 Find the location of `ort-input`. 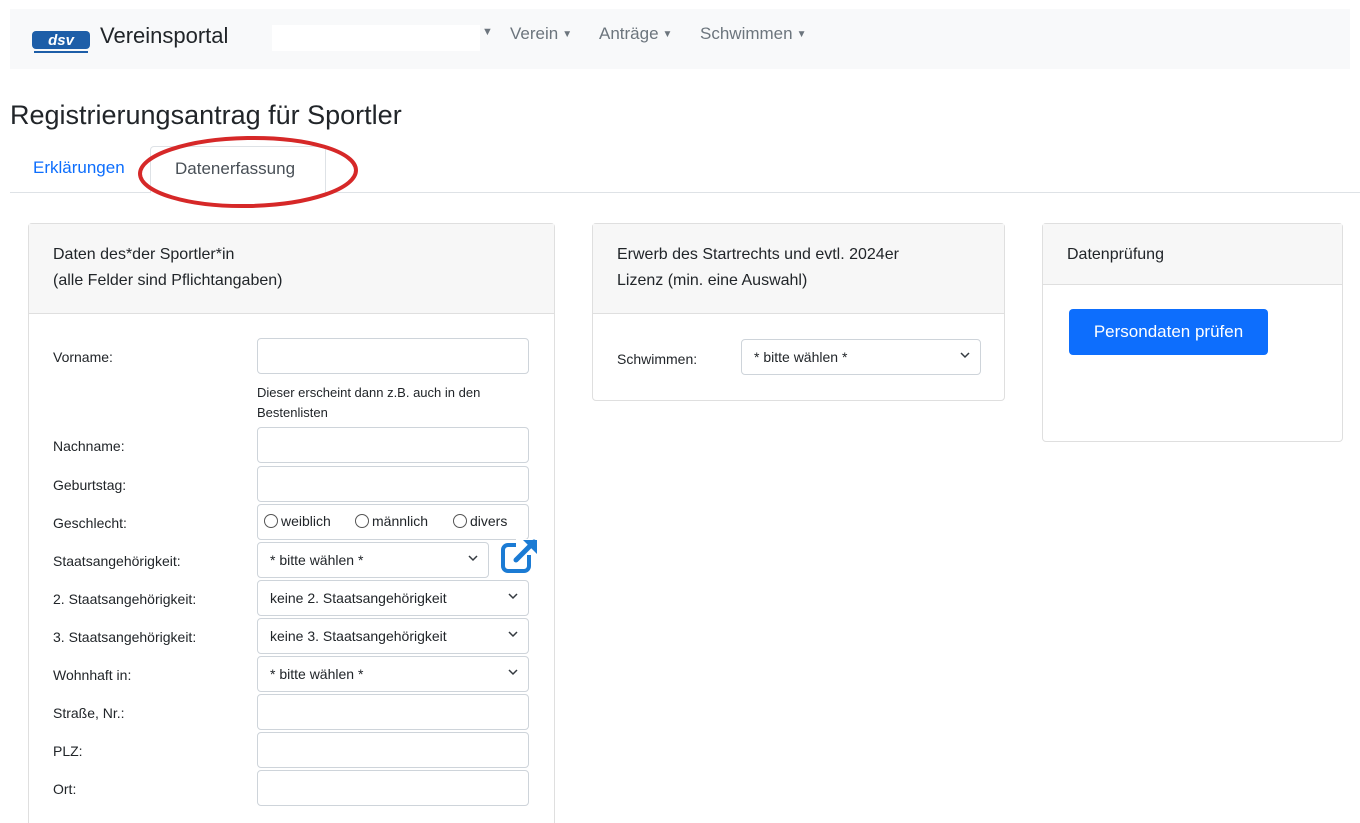

ort-input is located at coordinates (393, 788).